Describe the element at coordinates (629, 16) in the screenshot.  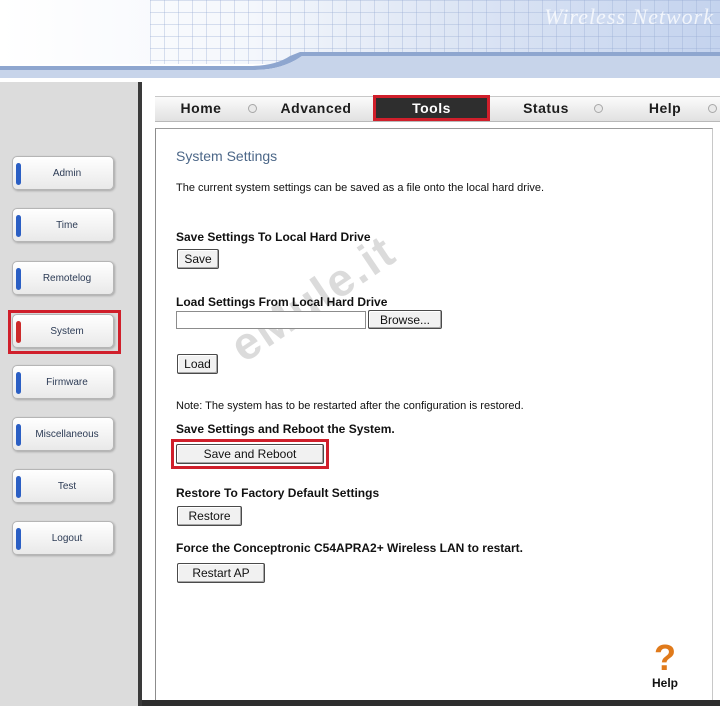
I see `banner-text: Wireless Network` at that location.